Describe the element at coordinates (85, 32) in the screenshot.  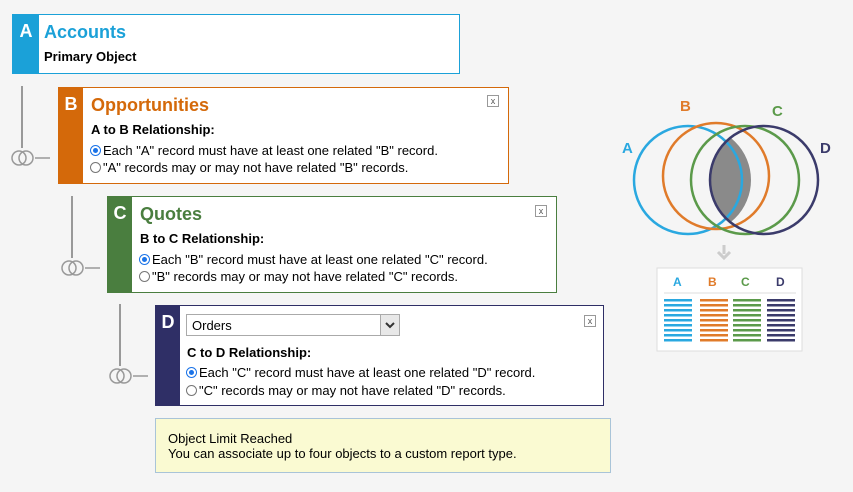
I see `object-title-a: Accounts` at that location.